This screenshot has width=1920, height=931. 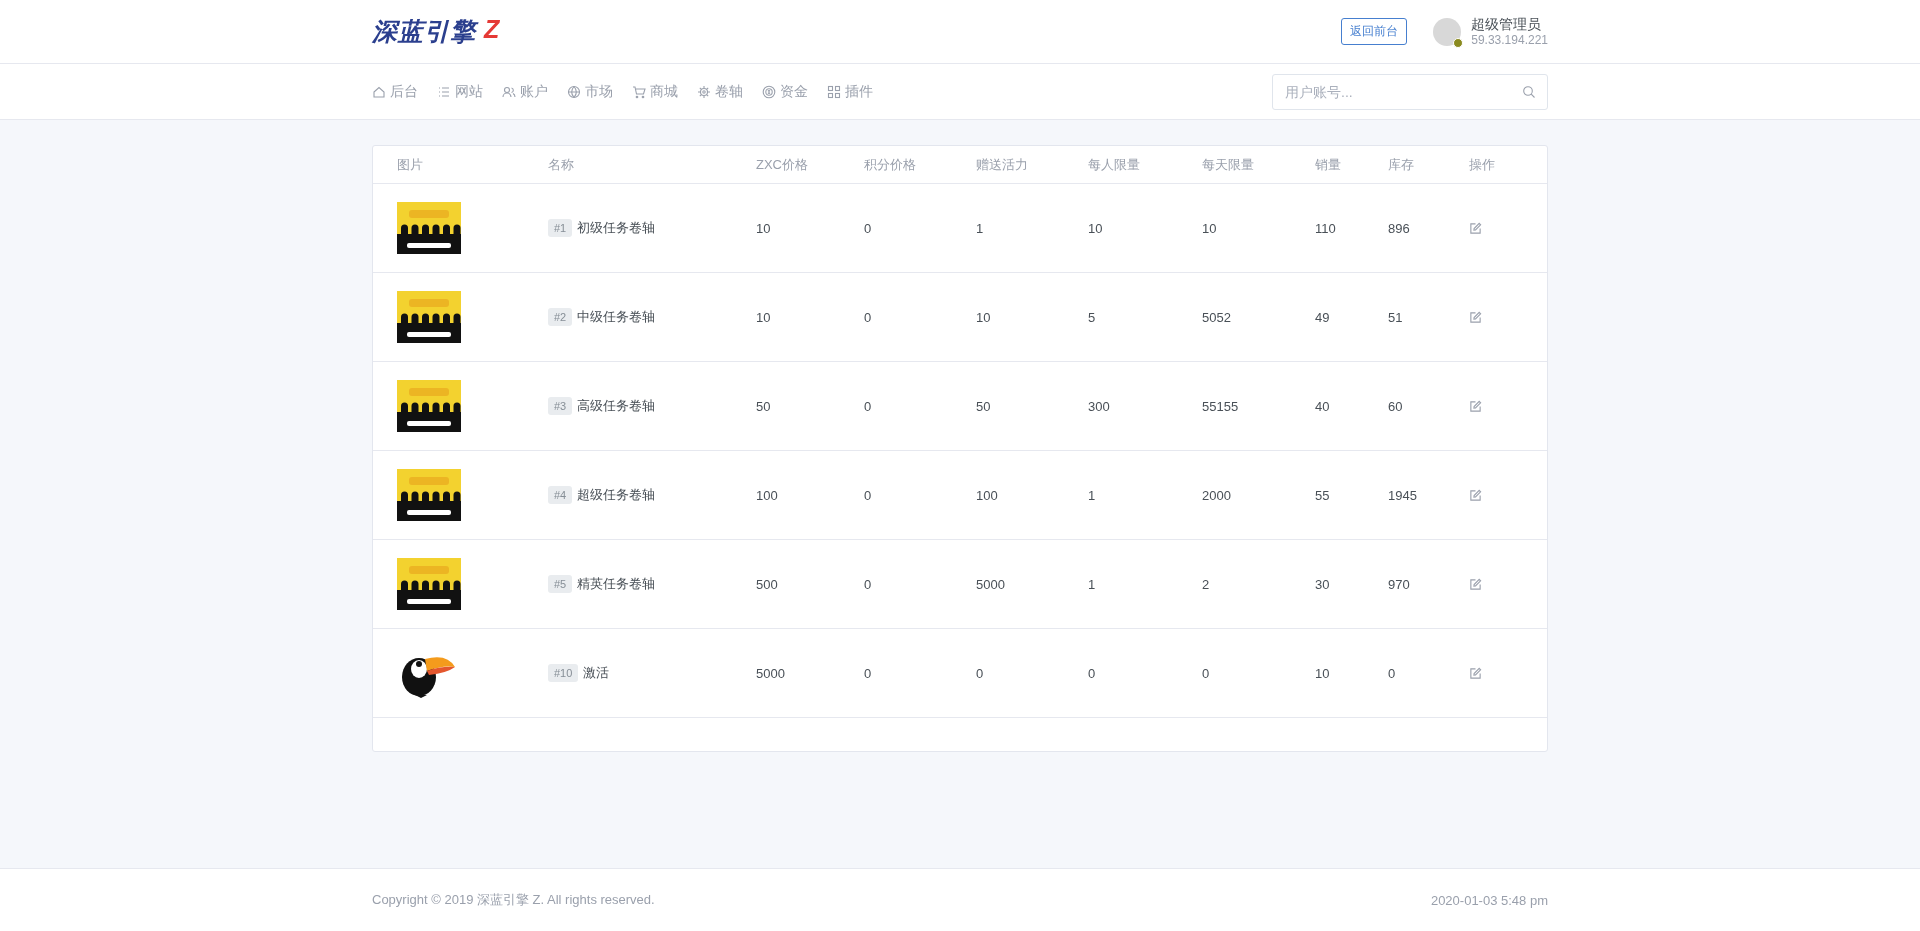 I want to click on column-header: ZXC价格, so click(x=782, y=164).